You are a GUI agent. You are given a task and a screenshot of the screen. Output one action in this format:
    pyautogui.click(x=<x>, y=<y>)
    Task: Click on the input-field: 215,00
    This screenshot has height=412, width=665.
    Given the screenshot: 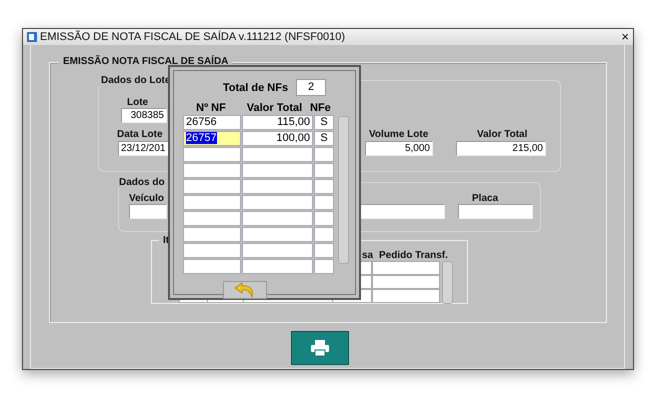 What is the action you would take?
    pyautogui.click(x=501, y=148)
    